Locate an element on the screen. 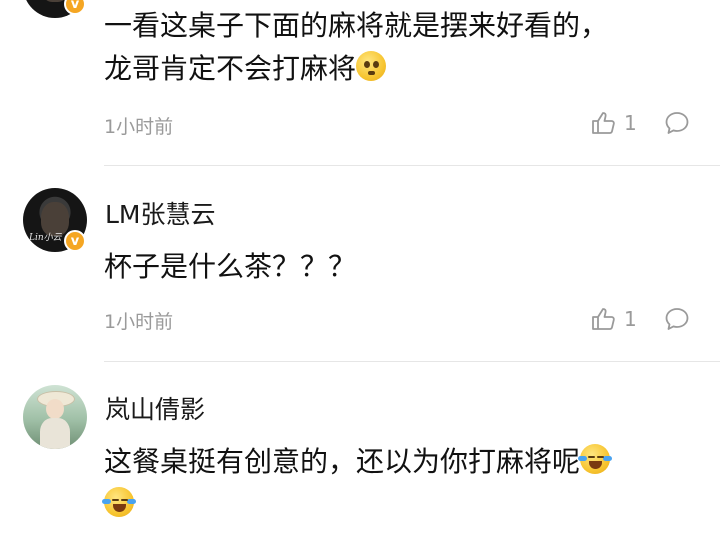 The width and height of the screenshot is (720, 543). comment-text: 杯子是什么茶？？？ is located at coordinates (230, 266).